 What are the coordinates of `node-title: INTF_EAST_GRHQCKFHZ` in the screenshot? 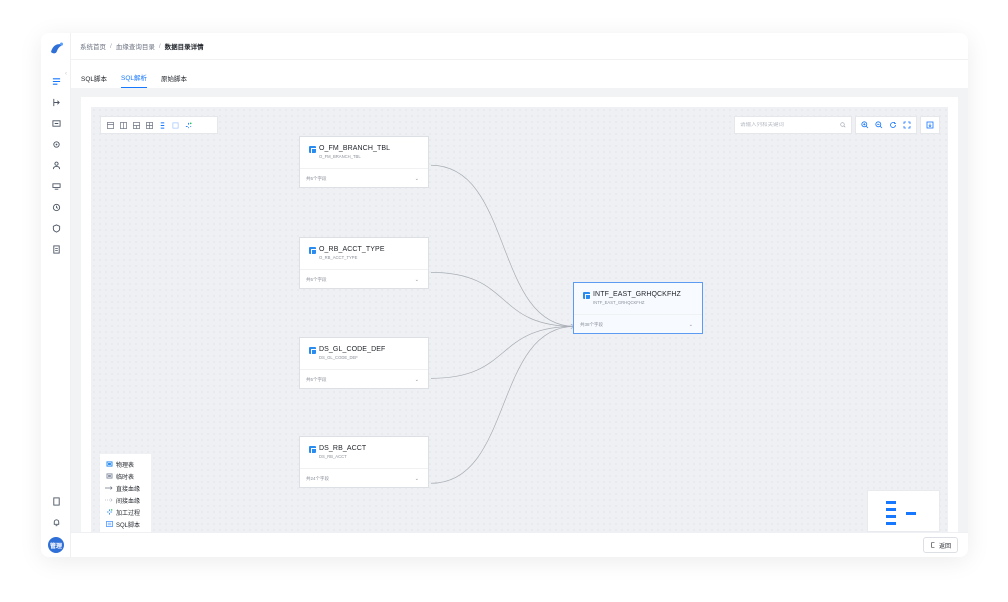 It's located at (637, 294).